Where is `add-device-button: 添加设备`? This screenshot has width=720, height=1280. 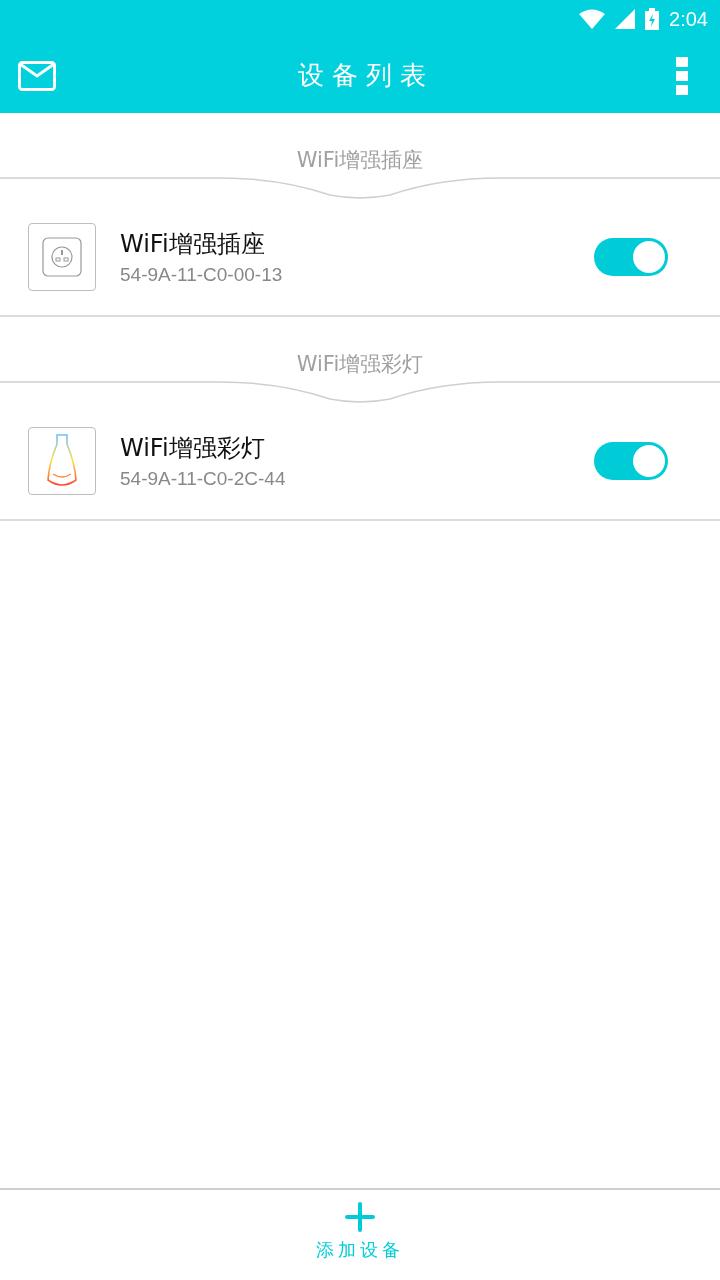
add-device-button: 添加设备 is located at coordinates (360, 1235).